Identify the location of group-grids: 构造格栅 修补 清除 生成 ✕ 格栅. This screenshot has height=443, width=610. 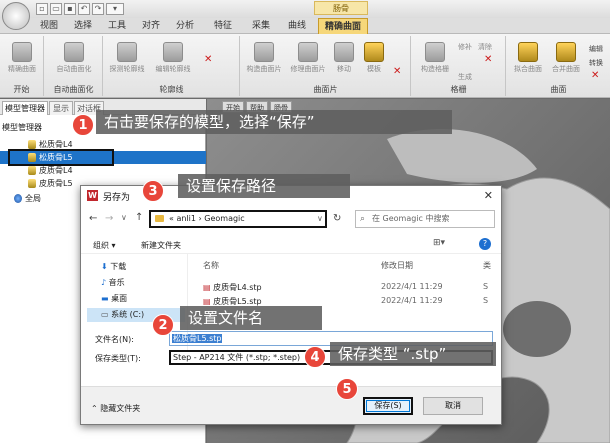
(459, 66).